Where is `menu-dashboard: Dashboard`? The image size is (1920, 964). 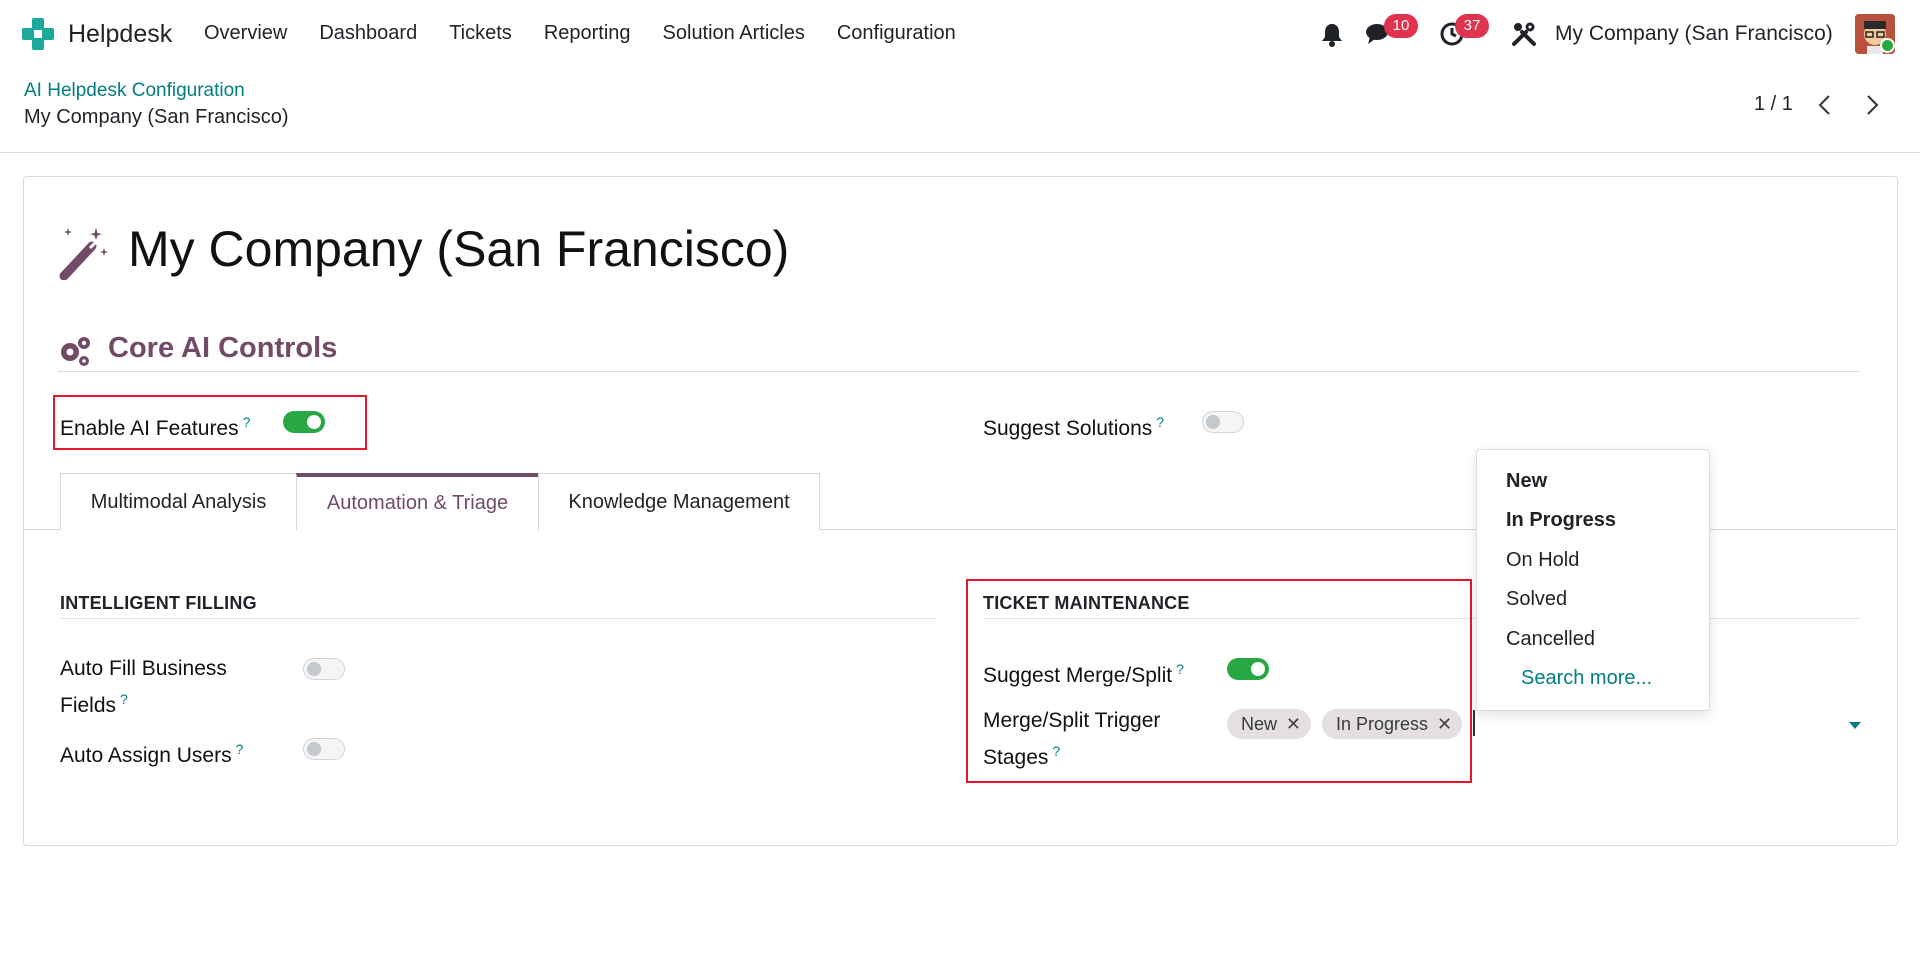
menu-dashboard: Dashboard is located at coordinates (368, 33).